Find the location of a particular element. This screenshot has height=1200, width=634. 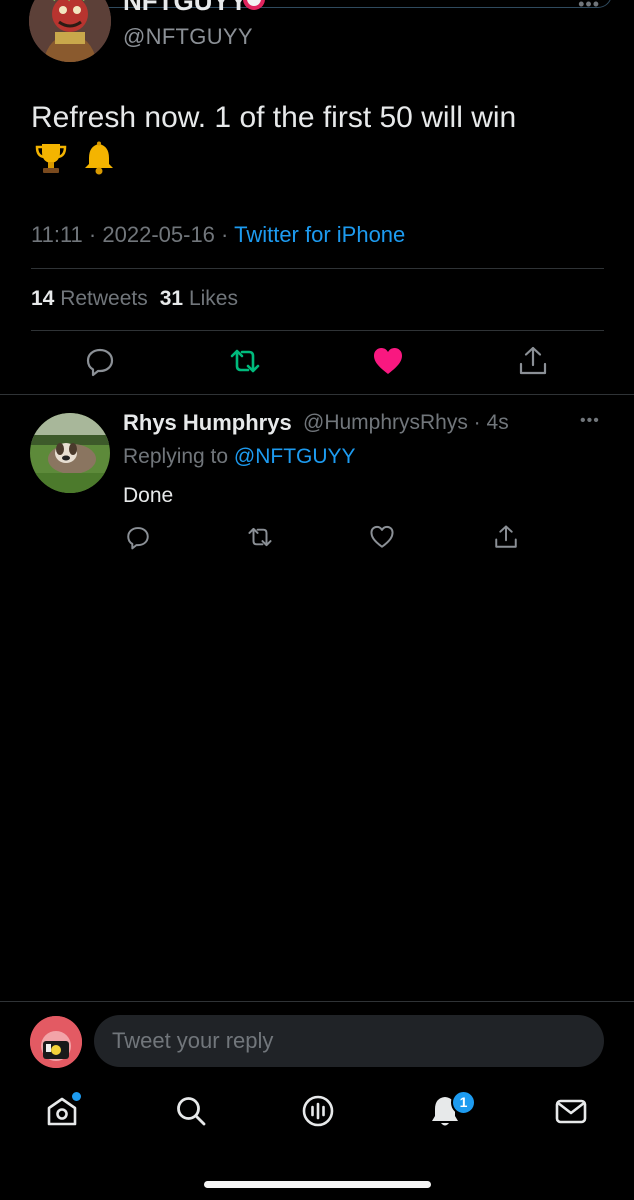

reply-composer is located at coordinates (317, 1041).